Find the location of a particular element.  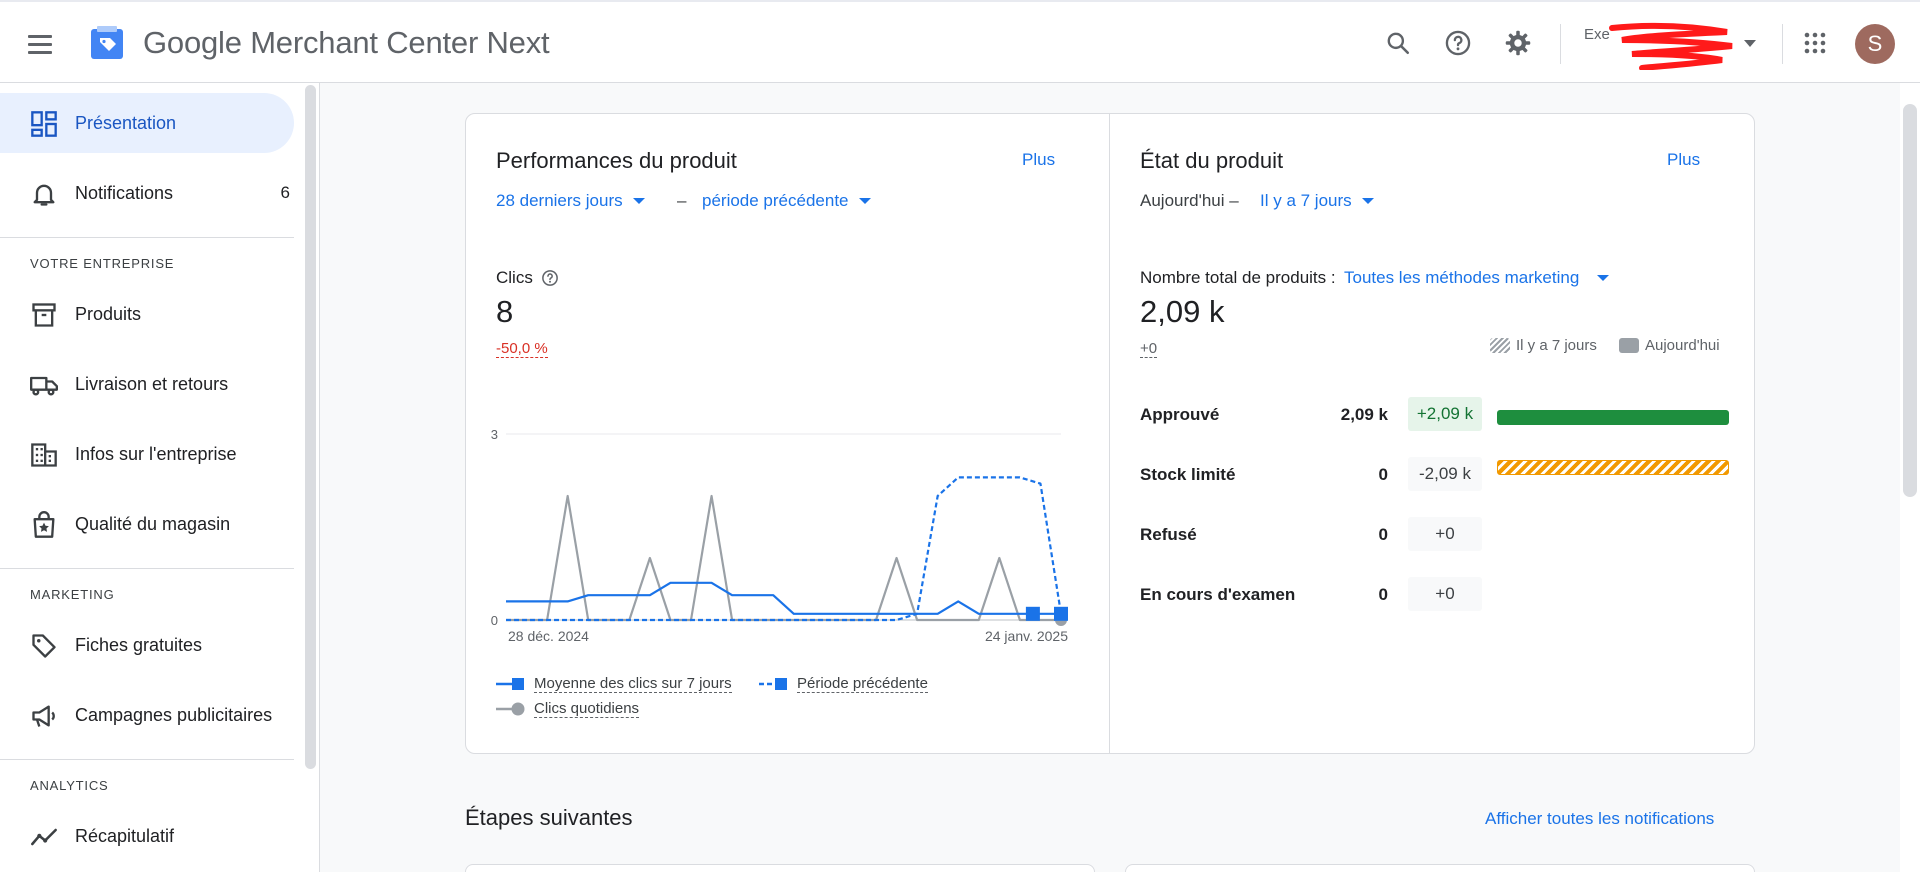

status-change-under-review: +0 is located at coordinates (1445, 594).